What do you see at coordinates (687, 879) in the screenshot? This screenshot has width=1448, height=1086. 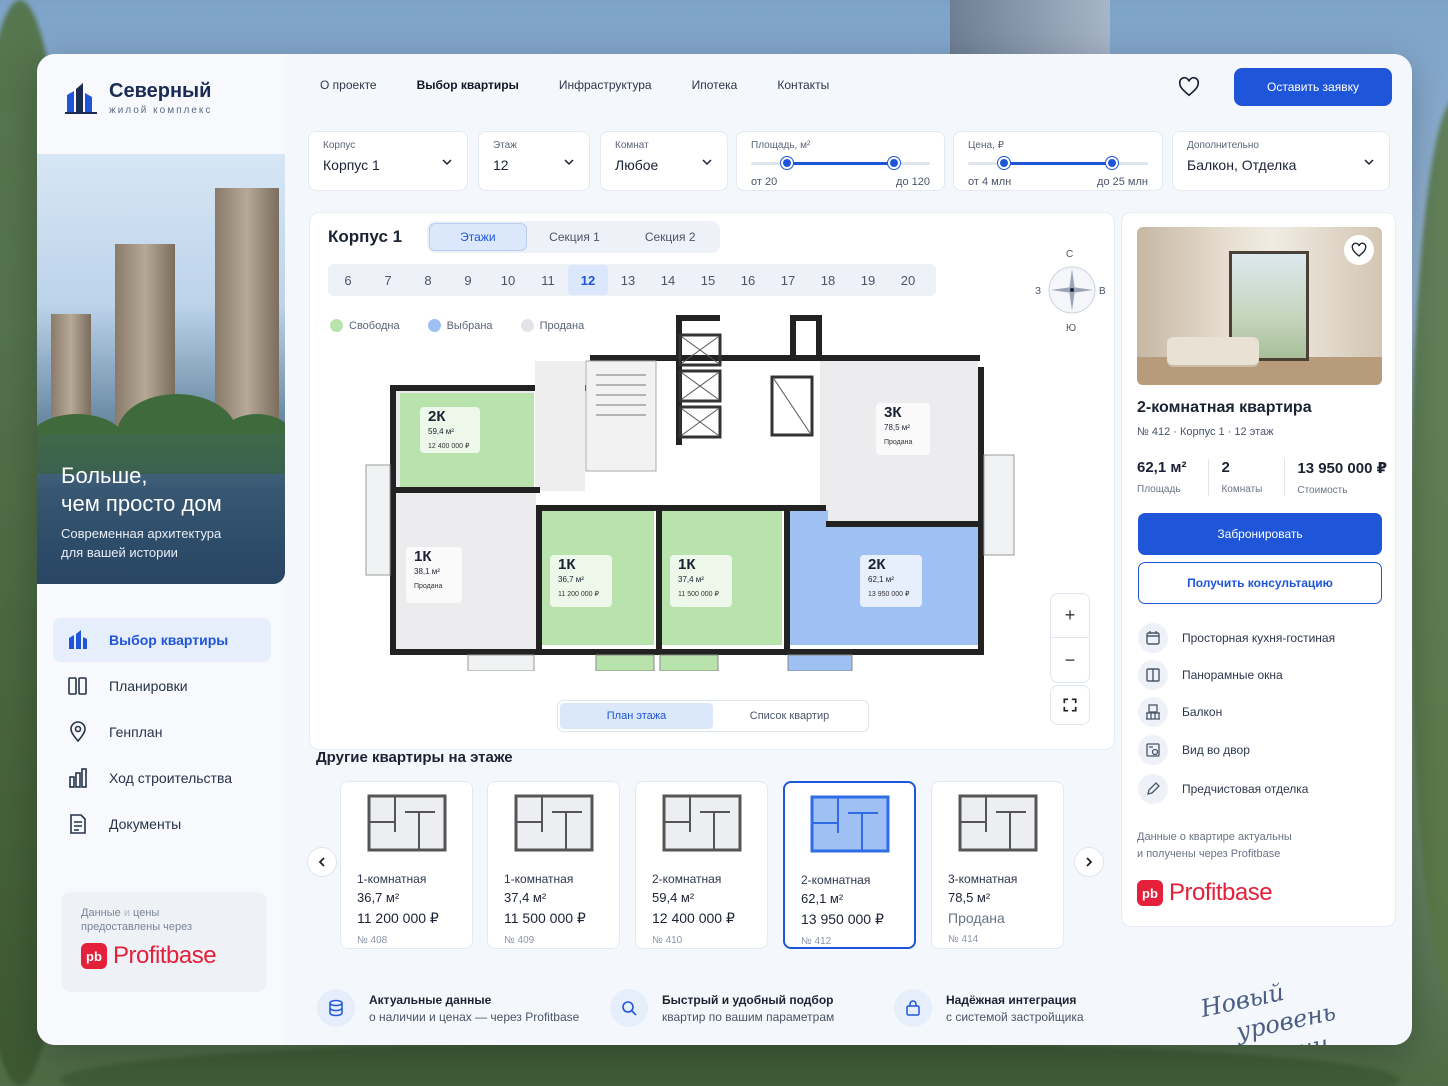 I see `card-type: 2-комнатная` at bounding box center [687, 879].